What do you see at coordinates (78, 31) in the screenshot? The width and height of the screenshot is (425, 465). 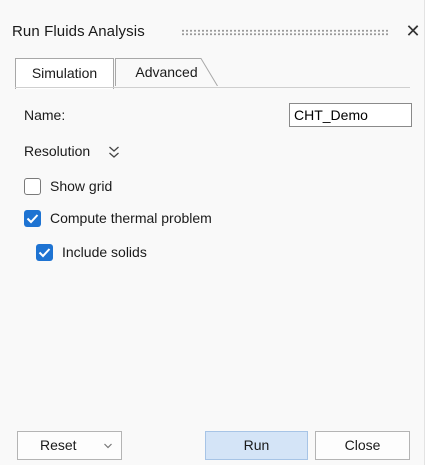 I see `dialog-title: Run Fluids Analysis` at bounding box center [78, 31].